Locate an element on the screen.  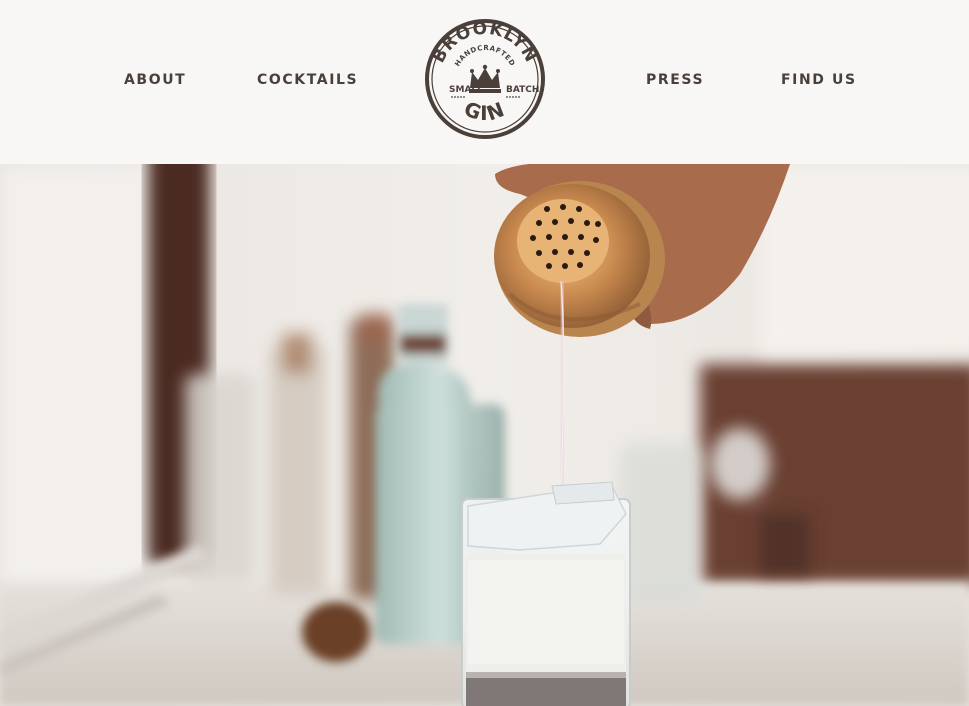
brand-logo: BROOKLYN HANDCRAFTED SMALL BATCH GIN is located at coordinates (485, 79).